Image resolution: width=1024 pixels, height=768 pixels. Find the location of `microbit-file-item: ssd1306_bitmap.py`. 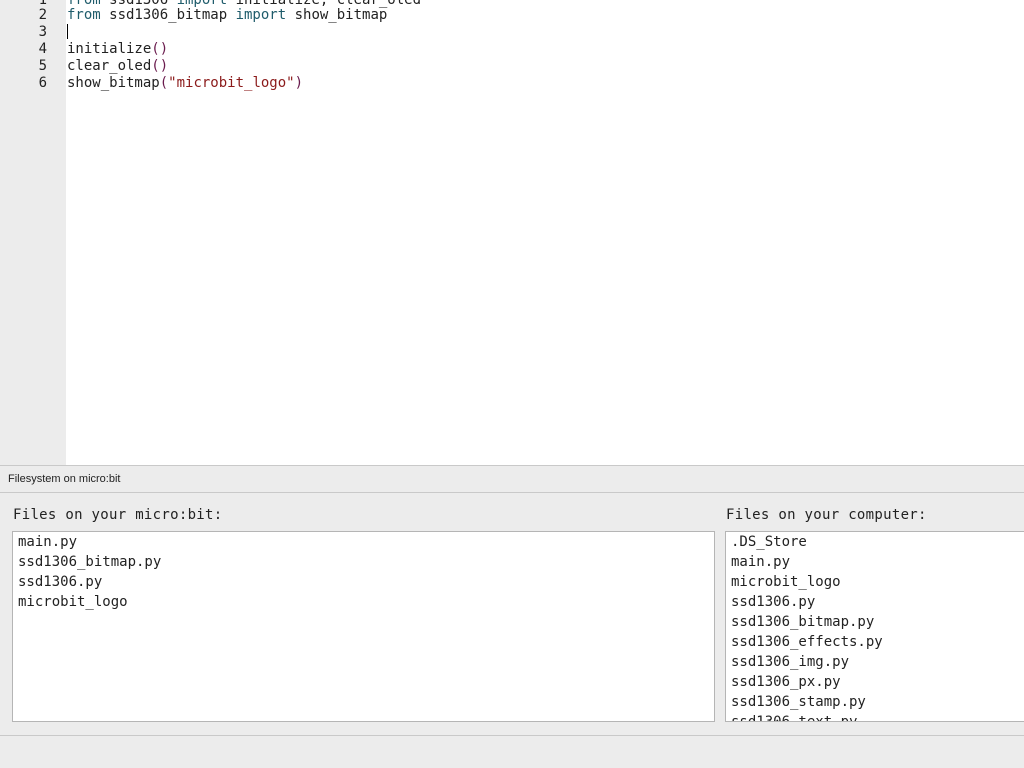

microbit-file-item: ssd1306_bitmap.py is located at coordinates (89, 562).